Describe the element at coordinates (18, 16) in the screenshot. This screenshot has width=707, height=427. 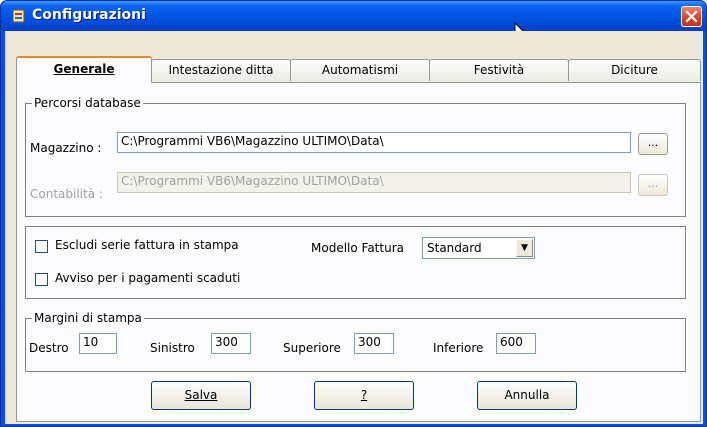
I see `app-icon` at that location.